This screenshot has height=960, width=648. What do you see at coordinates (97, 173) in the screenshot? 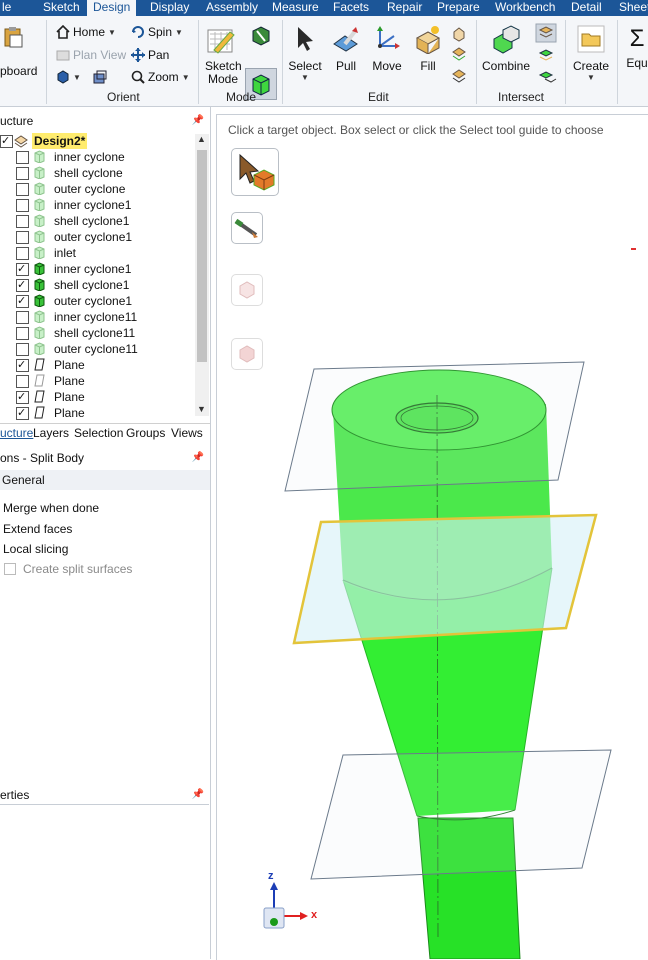
I see `tree-item: shell cyclone` at bounding box center [97, 173].